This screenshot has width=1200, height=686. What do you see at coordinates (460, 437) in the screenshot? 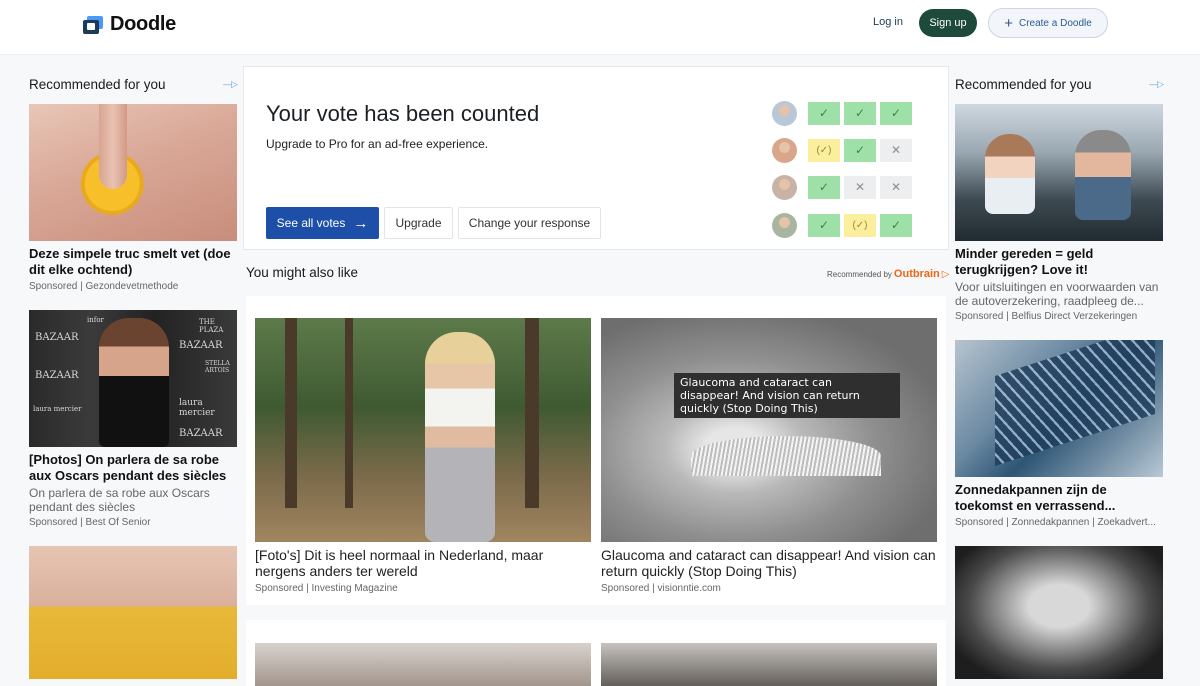
I see `hiker-figure` at bounding box center [460, 437].